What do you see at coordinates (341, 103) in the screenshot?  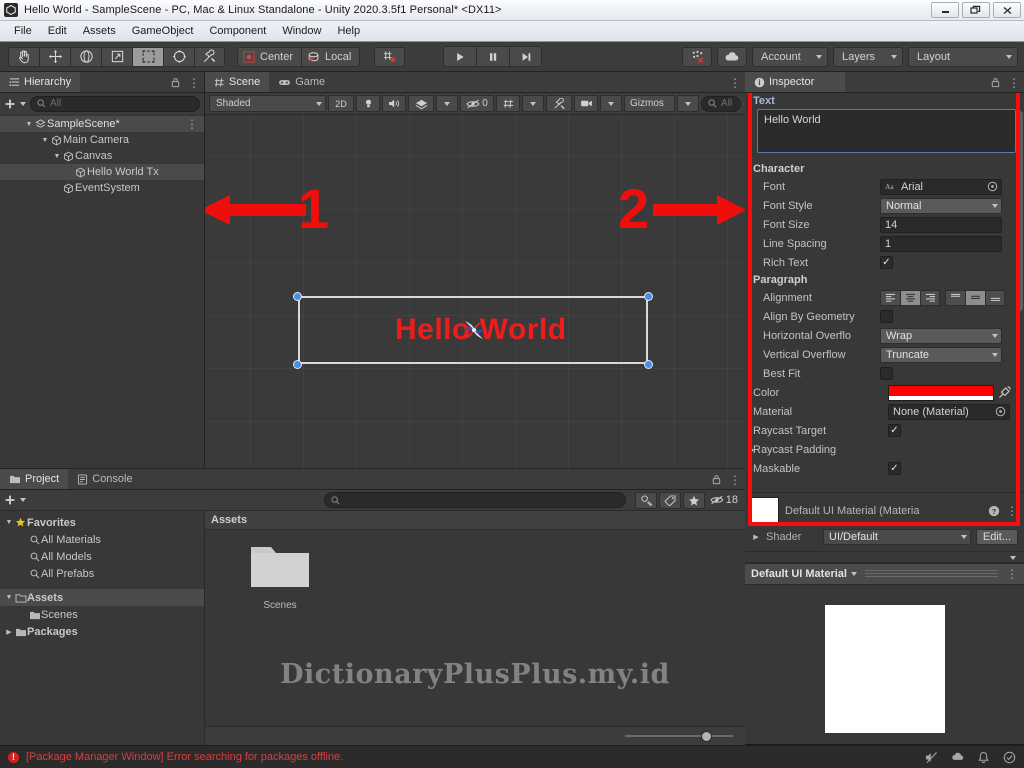 I see `toggle-2d-button: 2D` at bounding box center [341, 103].